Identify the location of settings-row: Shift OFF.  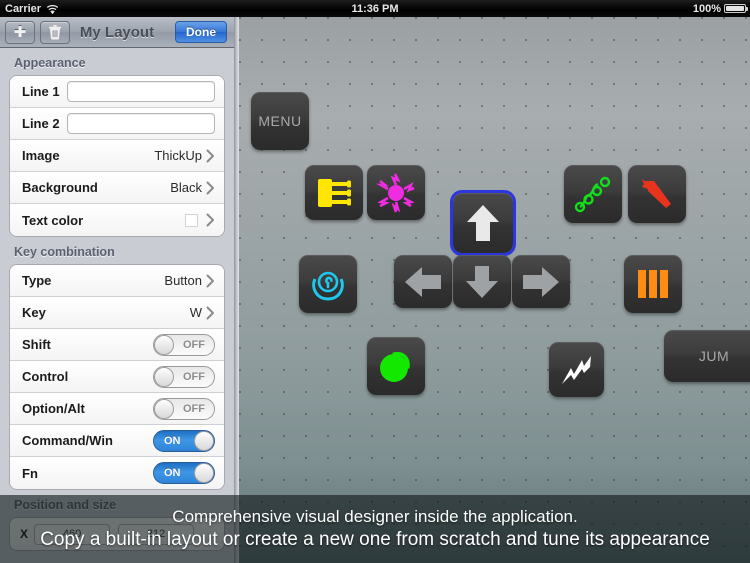
(117, 345).